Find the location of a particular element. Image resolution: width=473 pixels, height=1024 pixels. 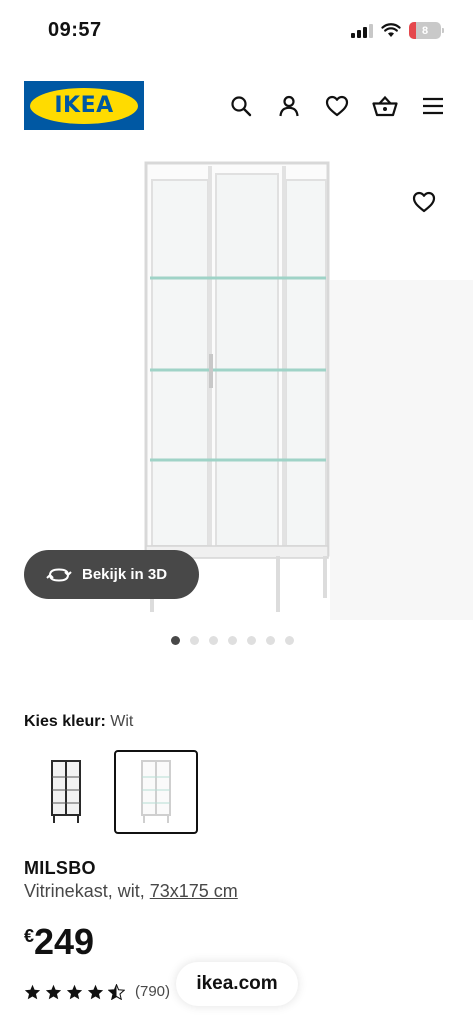

price-currency: € is located at coordinates (29, 936).